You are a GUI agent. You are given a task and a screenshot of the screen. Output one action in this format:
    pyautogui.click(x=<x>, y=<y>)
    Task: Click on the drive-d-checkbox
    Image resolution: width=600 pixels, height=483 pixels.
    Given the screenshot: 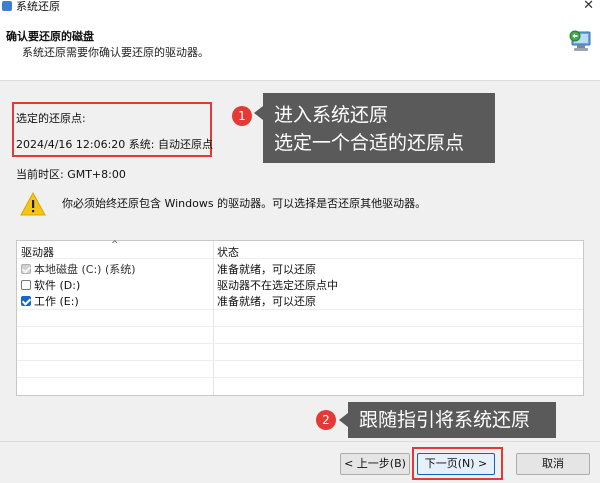 What is the action you would take?
    pyautogui.click(x=26, y=285)
    